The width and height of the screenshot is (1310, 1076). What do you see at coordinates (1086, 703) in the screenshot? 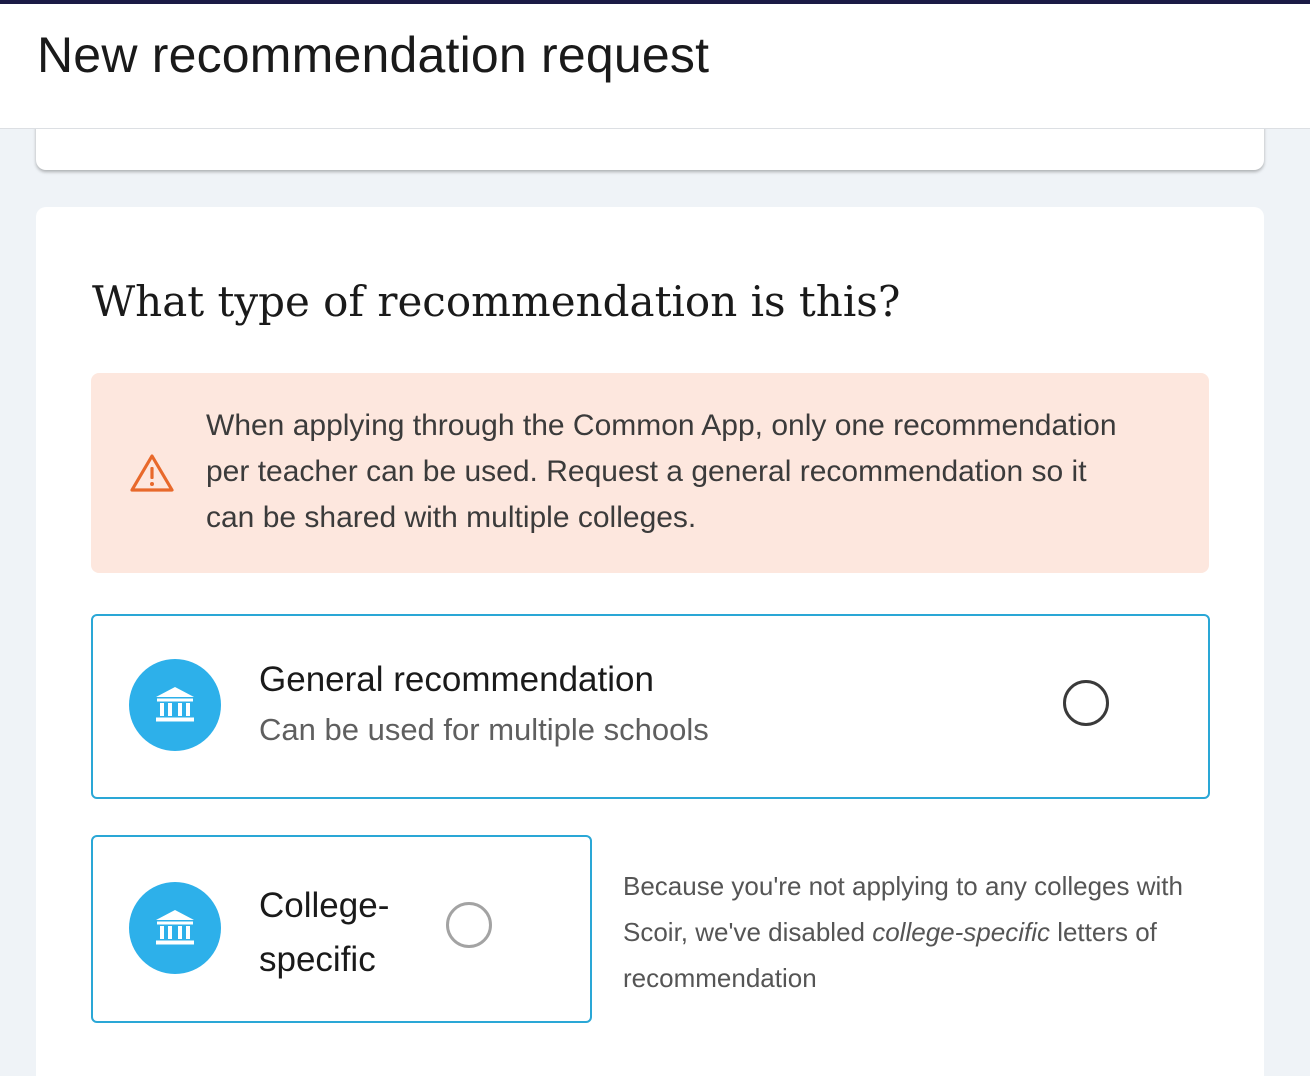
I see `general-recommendation-radio` at bounding box center [1086, 703].